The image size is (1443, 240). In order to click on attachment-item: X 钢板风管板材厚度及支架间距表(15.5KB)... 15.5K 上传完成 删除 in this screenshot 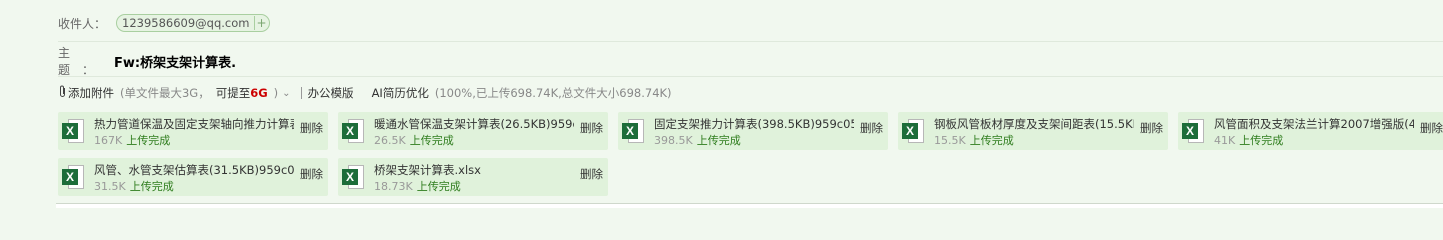, I will do `click(1033, 131)`.